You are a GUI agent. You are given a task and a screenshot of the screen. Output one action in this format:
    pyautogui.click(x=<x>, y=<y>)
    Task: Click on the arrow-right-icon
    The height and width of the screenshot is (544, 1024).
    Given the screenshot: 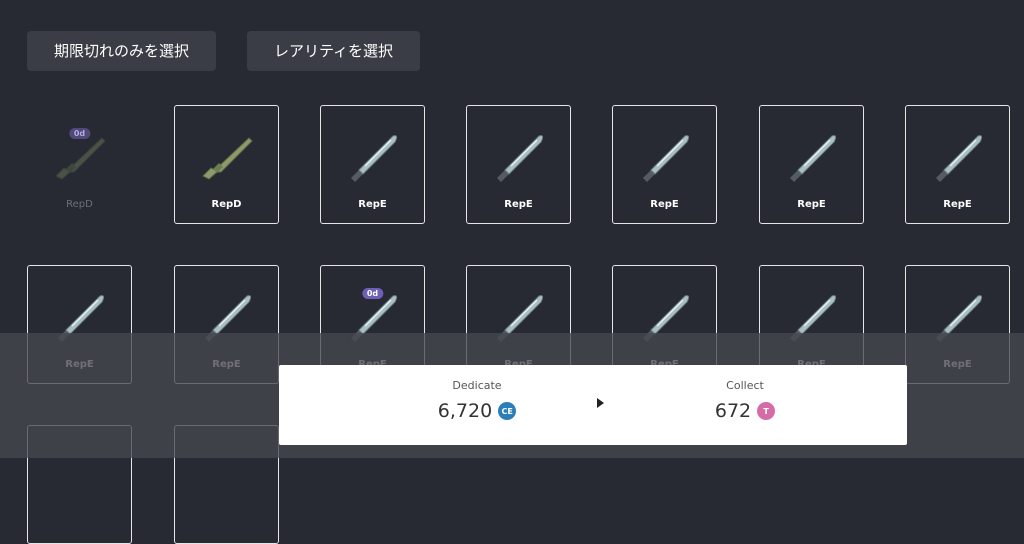 What is the action you would take?
    pyautogui.click(x=600, y=403)
    